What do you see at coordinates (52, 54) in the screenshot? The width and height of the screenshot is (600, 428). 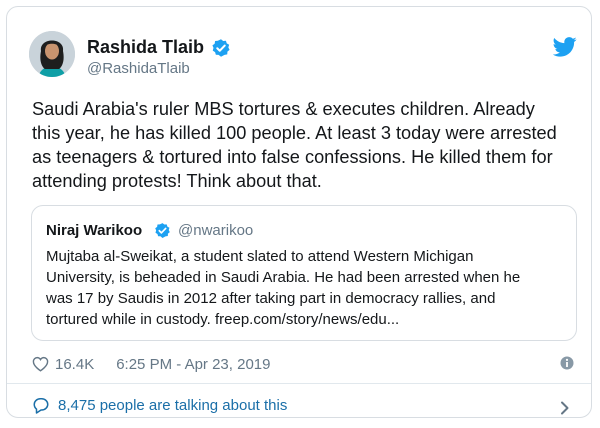 I see `avatar` at bounding box center [52, 54].